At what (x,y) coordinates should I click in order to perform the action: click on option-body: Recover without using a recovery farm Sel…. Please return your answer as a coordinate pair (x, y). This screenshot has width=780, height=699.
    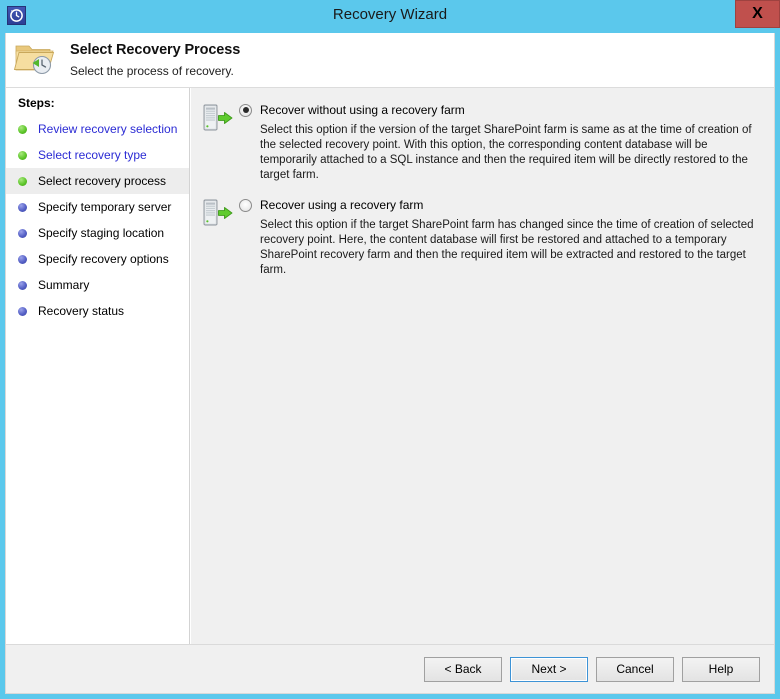
    Looking at the image, I should click on (497, 142).